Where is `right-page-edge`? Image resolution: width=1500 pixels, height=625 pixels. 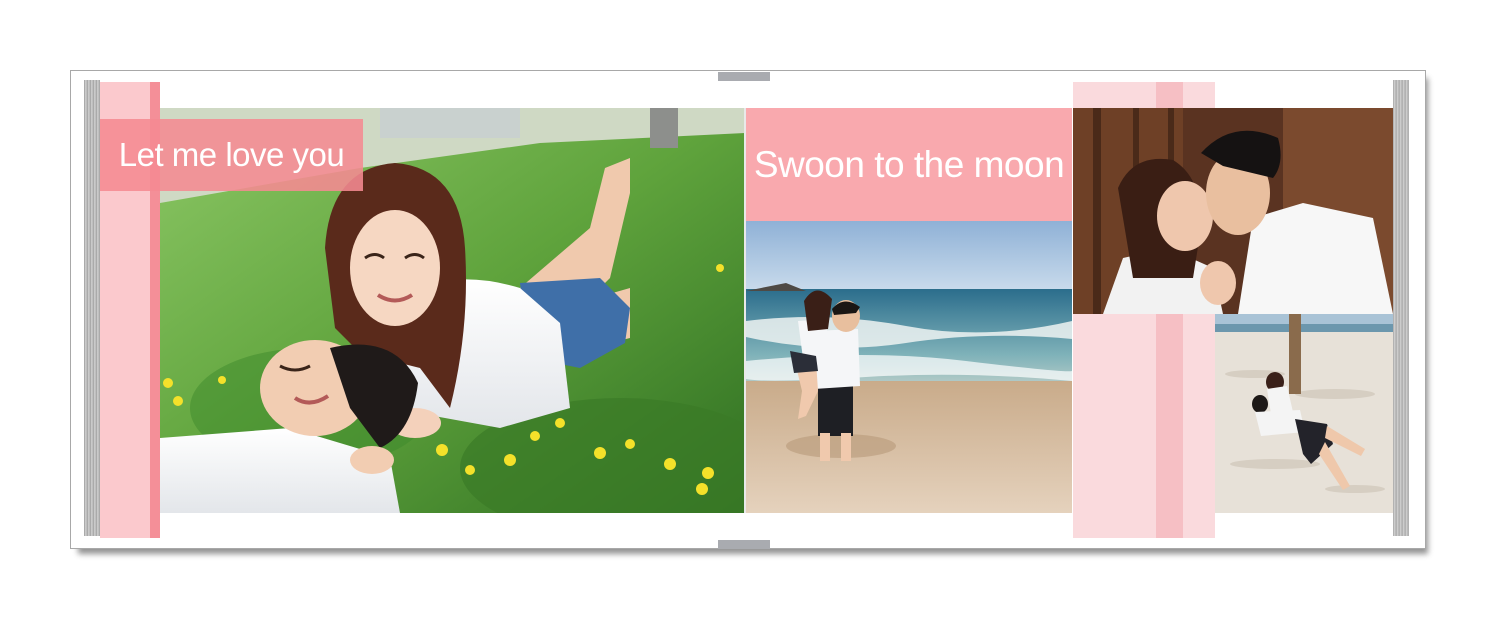 right-page-edge is located at coordinates (1401, 308).